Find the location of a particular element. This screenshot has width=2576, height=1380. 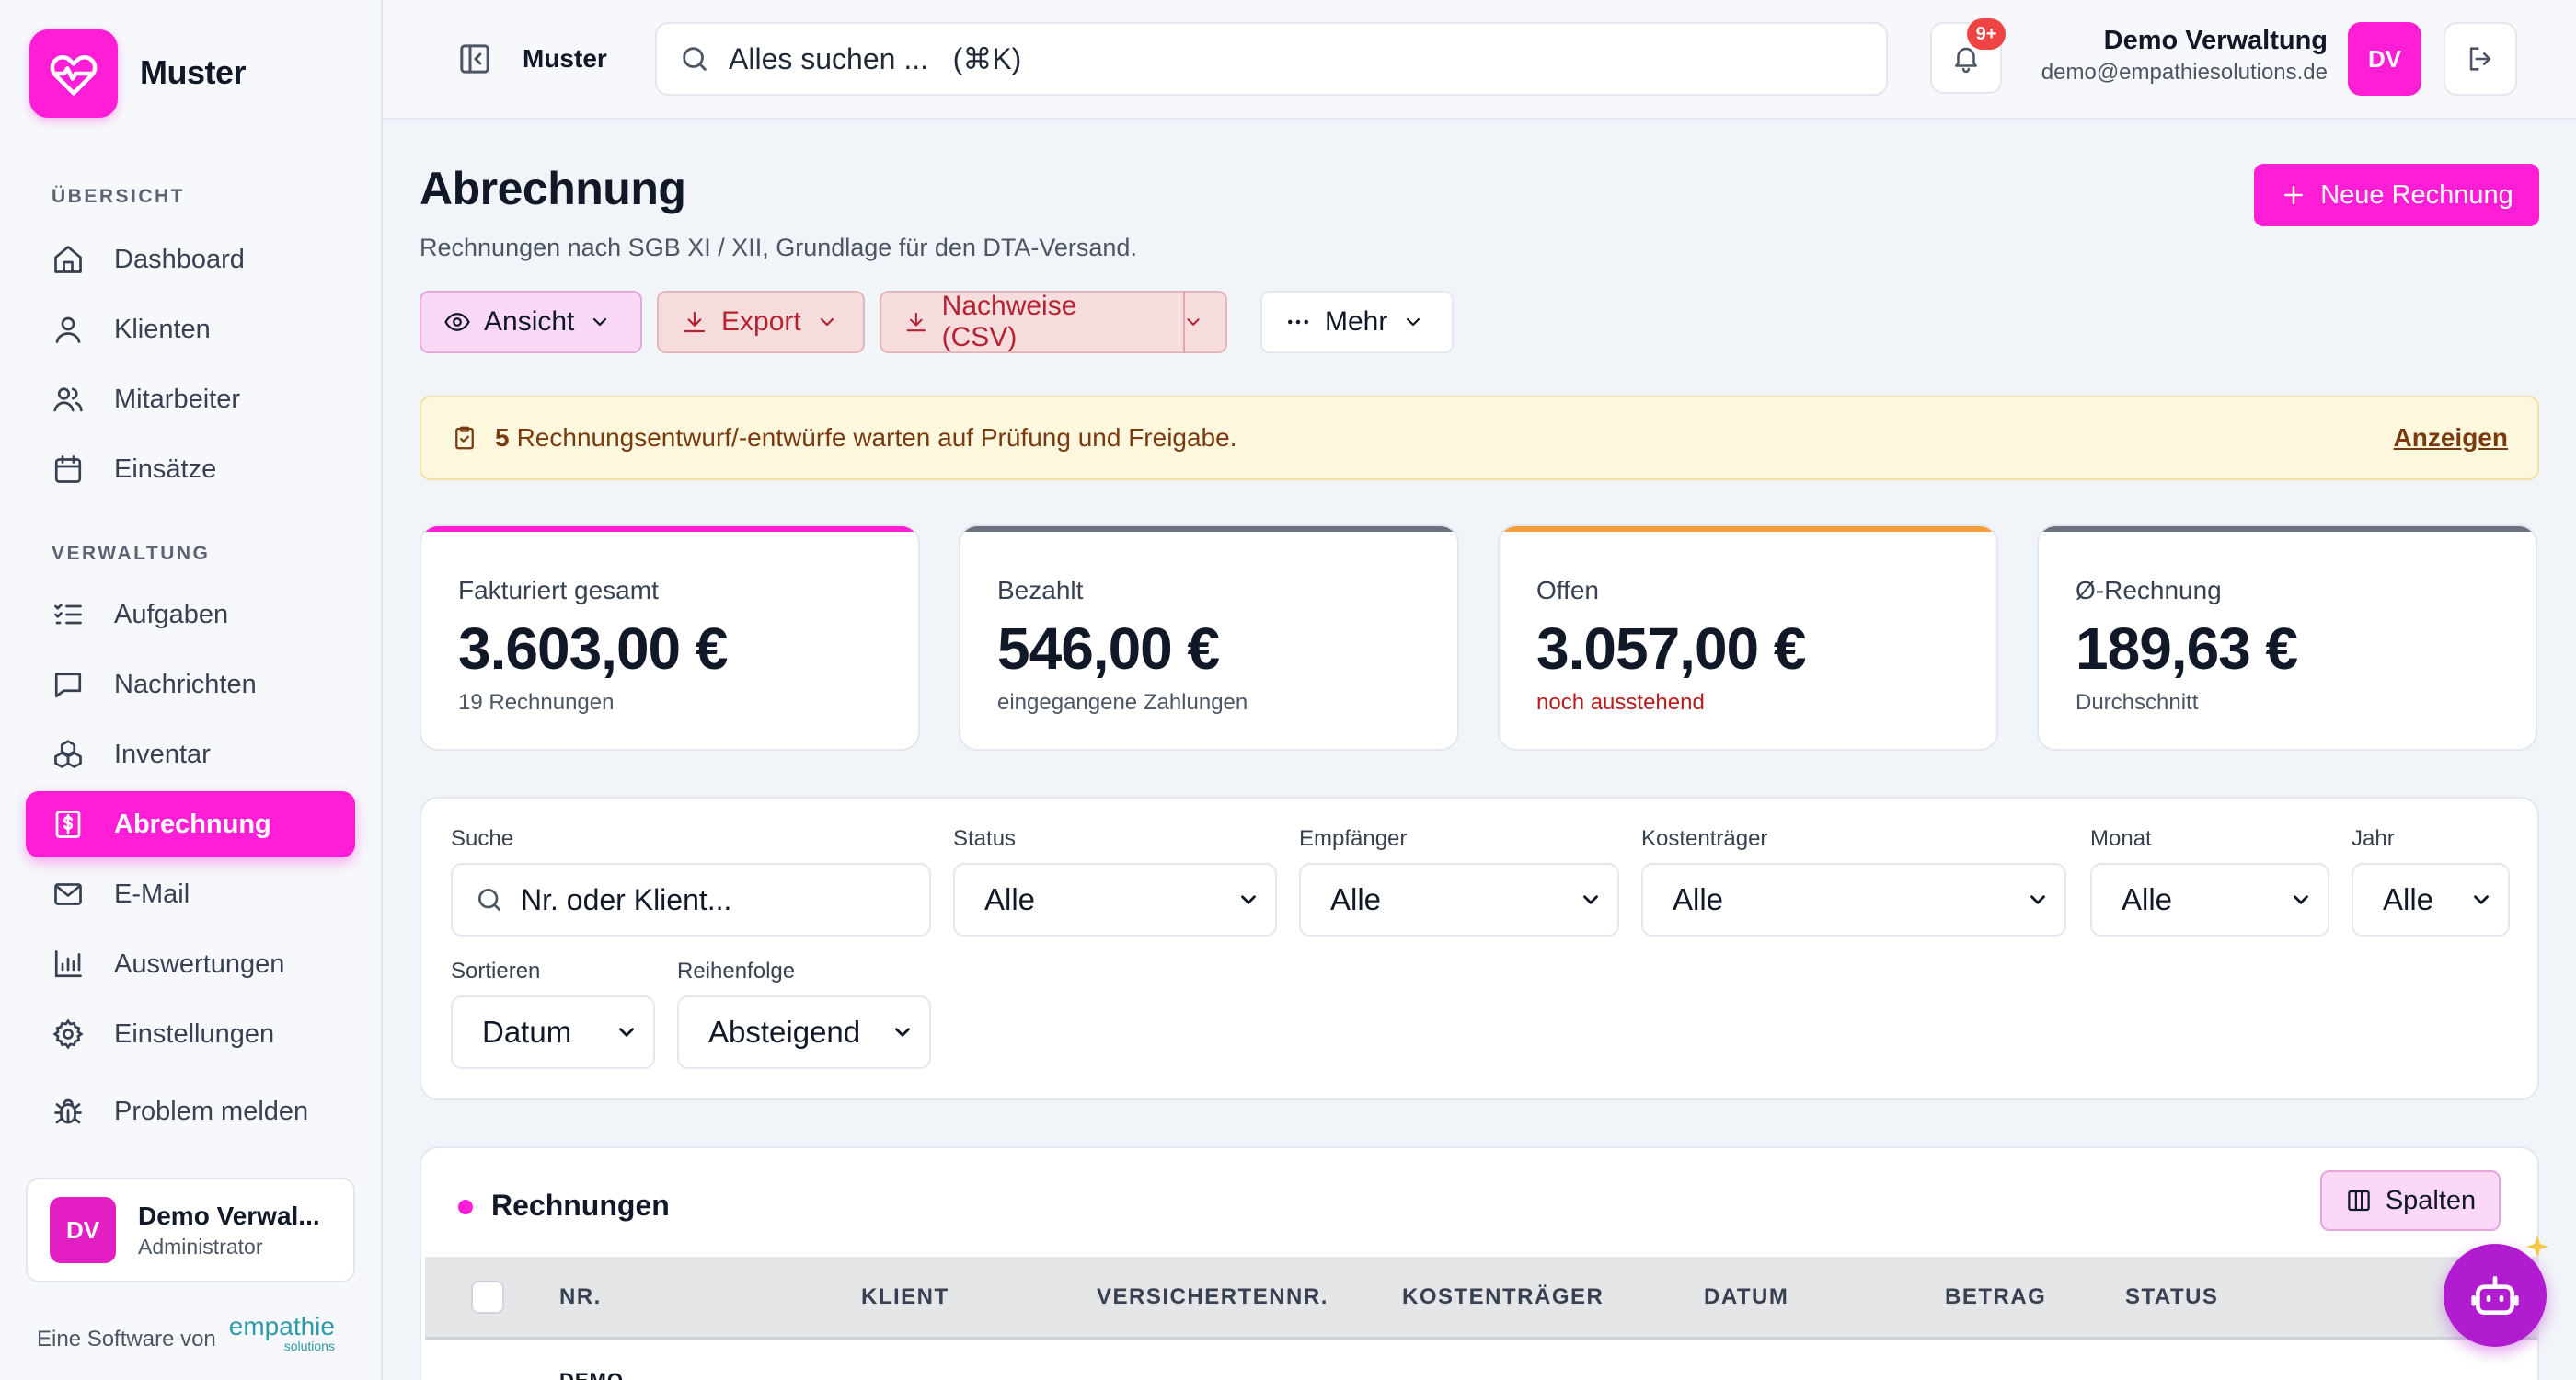

search-filter-label: Suche is located at coordinates (482, 838).